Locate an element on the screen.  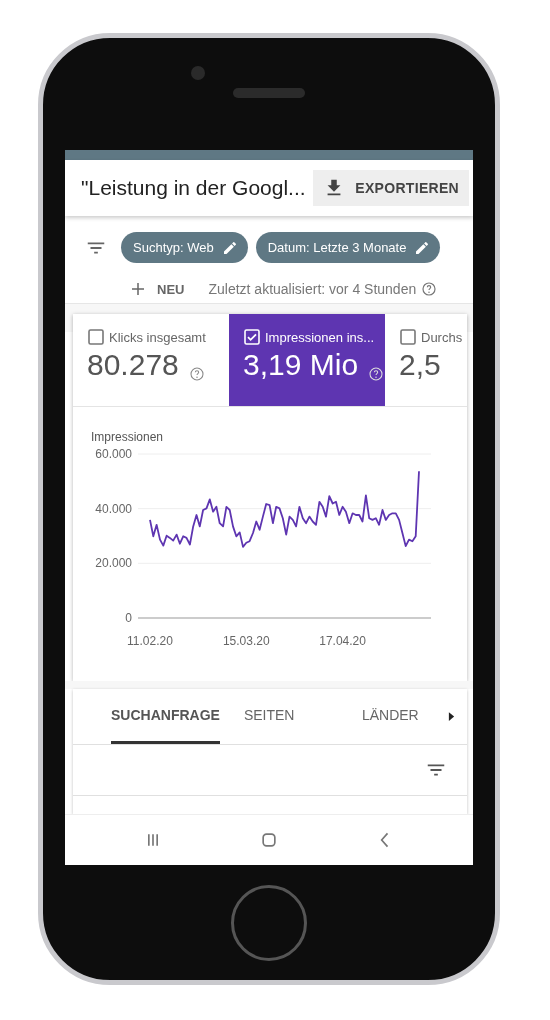
export-button: EXPORTIEREN is located at coordinates (391, 188).